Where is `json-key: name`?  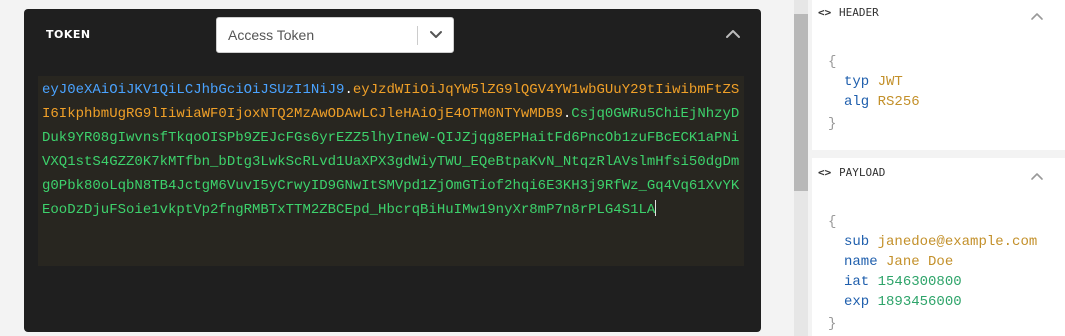
json-key: name is located at coordinates (861, 262).